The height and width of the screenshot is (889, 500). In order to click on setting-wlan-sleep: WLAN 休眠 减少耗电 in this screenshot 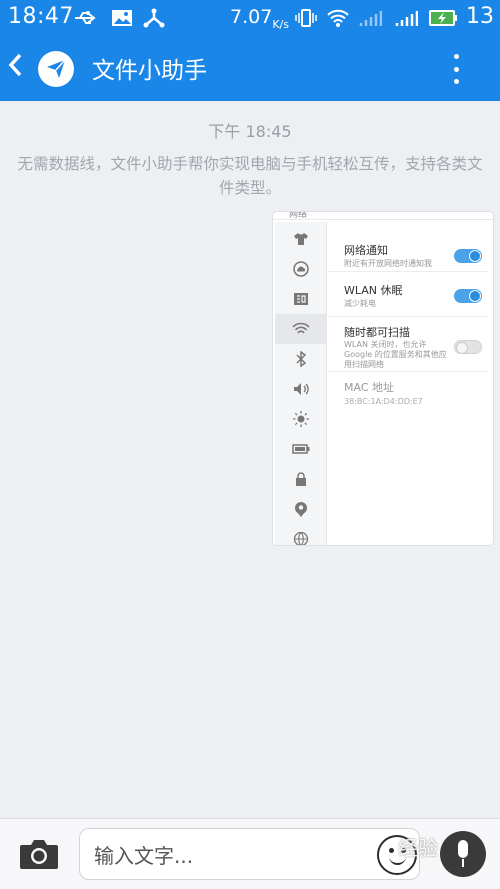, I will do `click(408, 294)`.